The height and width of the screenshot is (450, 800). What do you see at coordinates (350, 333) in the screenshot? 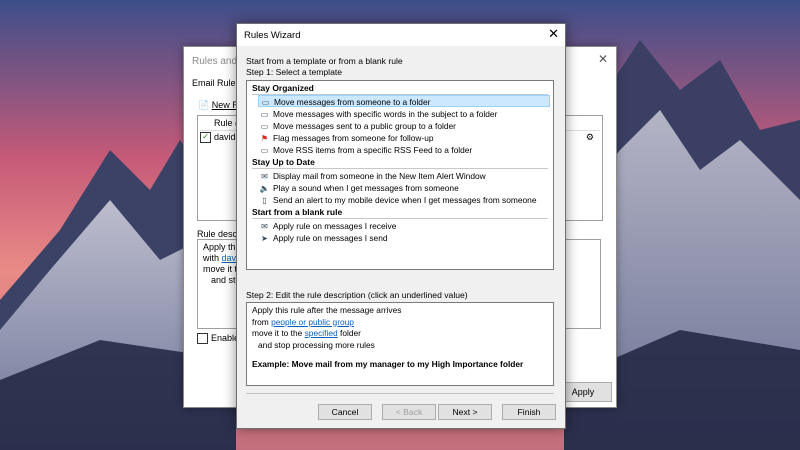
I see `desc-text: folder` at bounding box center [350, 333].